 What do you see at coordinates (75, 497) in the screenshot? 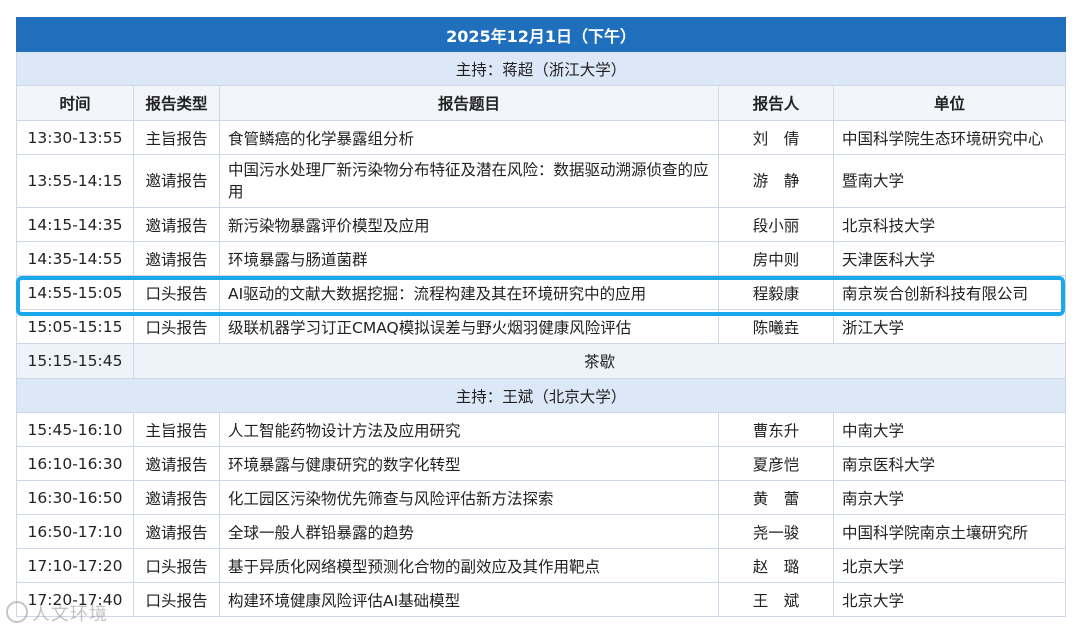
I see `cell-time: 16:30-16:50` at bounding box center [75, 497].